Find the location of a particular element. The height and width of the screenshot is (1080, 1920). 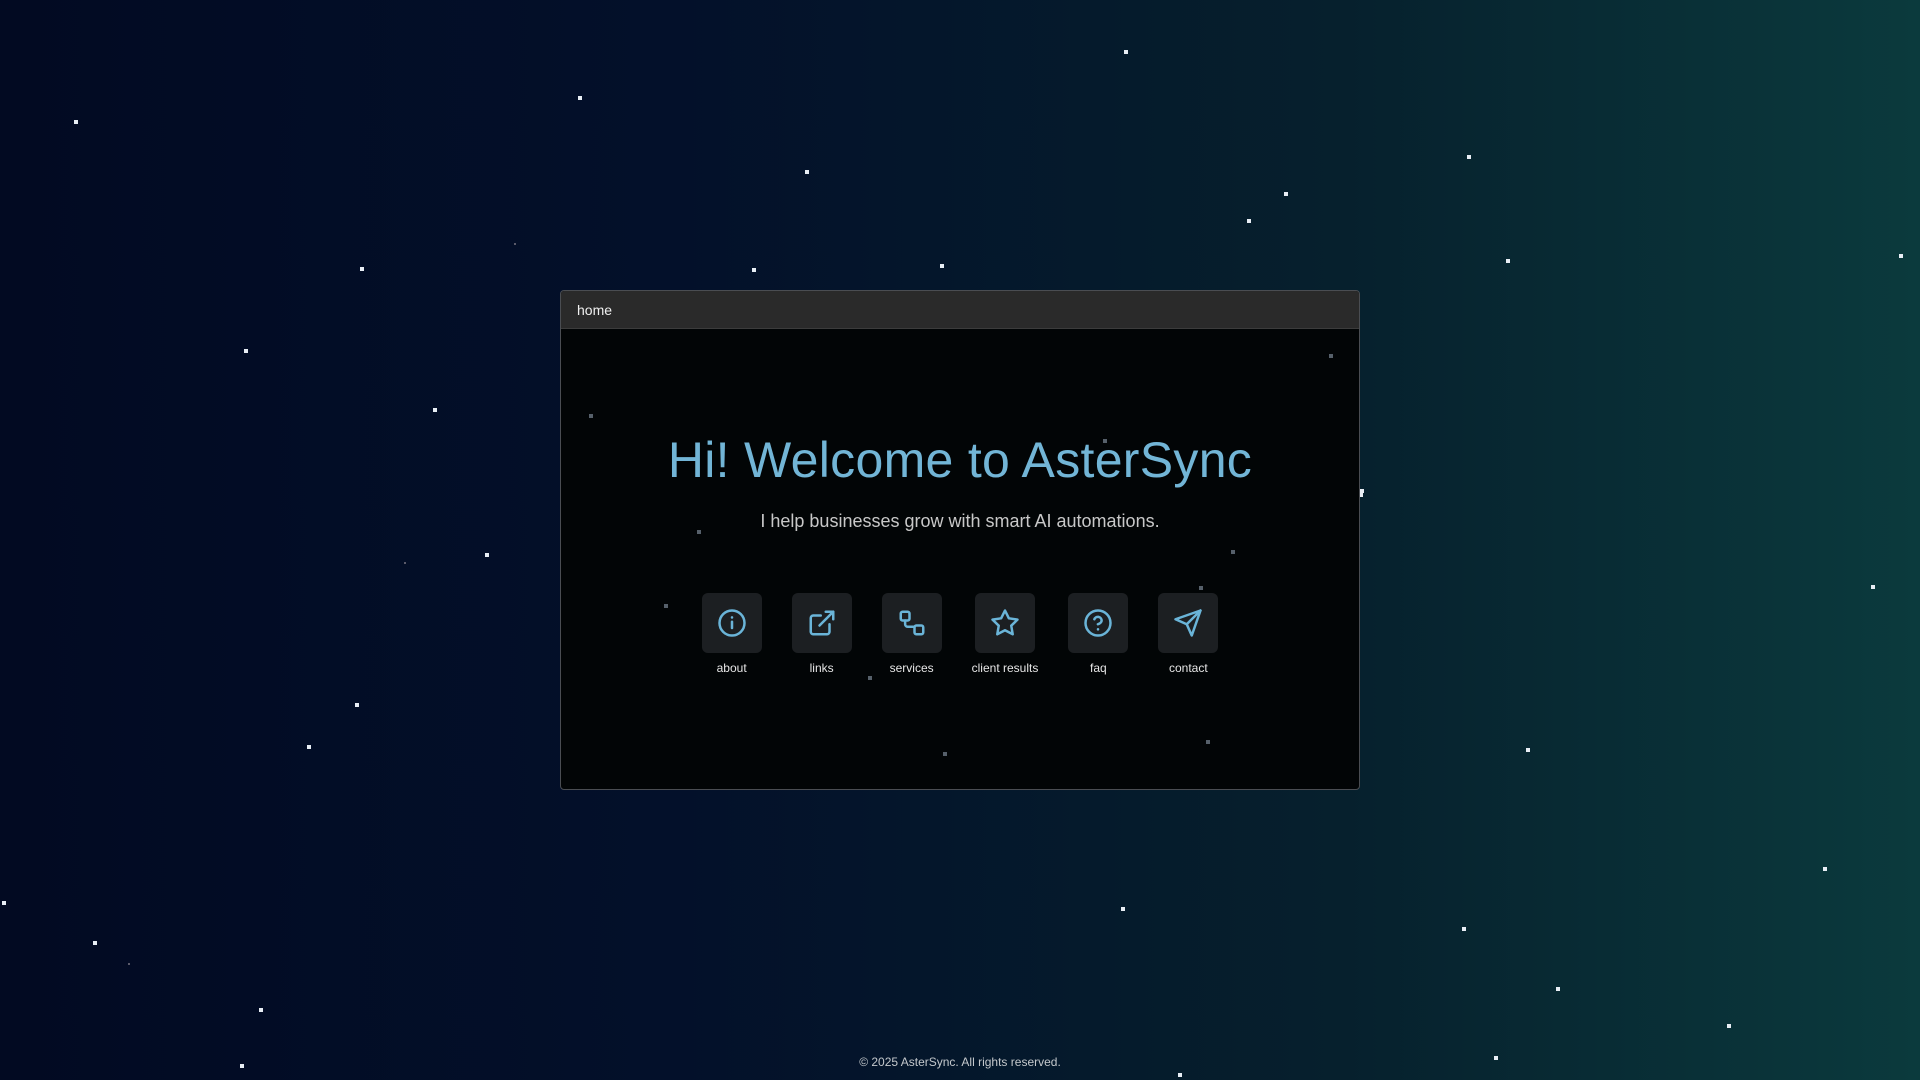

nav-faq-button: faq is located at coordinates (1098, 634).